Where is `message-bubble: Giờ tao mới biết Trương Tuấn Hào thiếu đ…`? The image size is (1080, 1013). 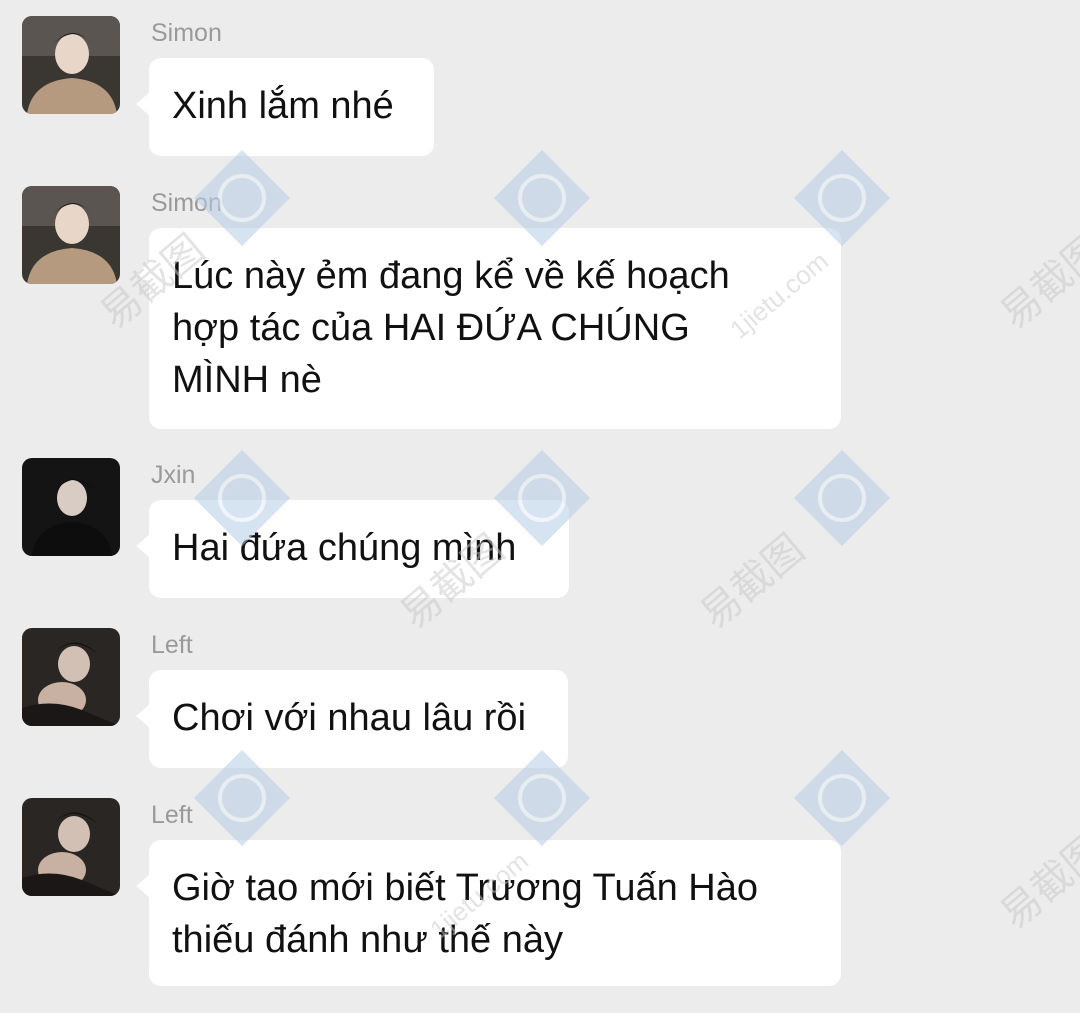 message-bubble: Giờ tao mới biết Trương Tuấn Hào thiếu đ… is located at coordinates (488, 913).